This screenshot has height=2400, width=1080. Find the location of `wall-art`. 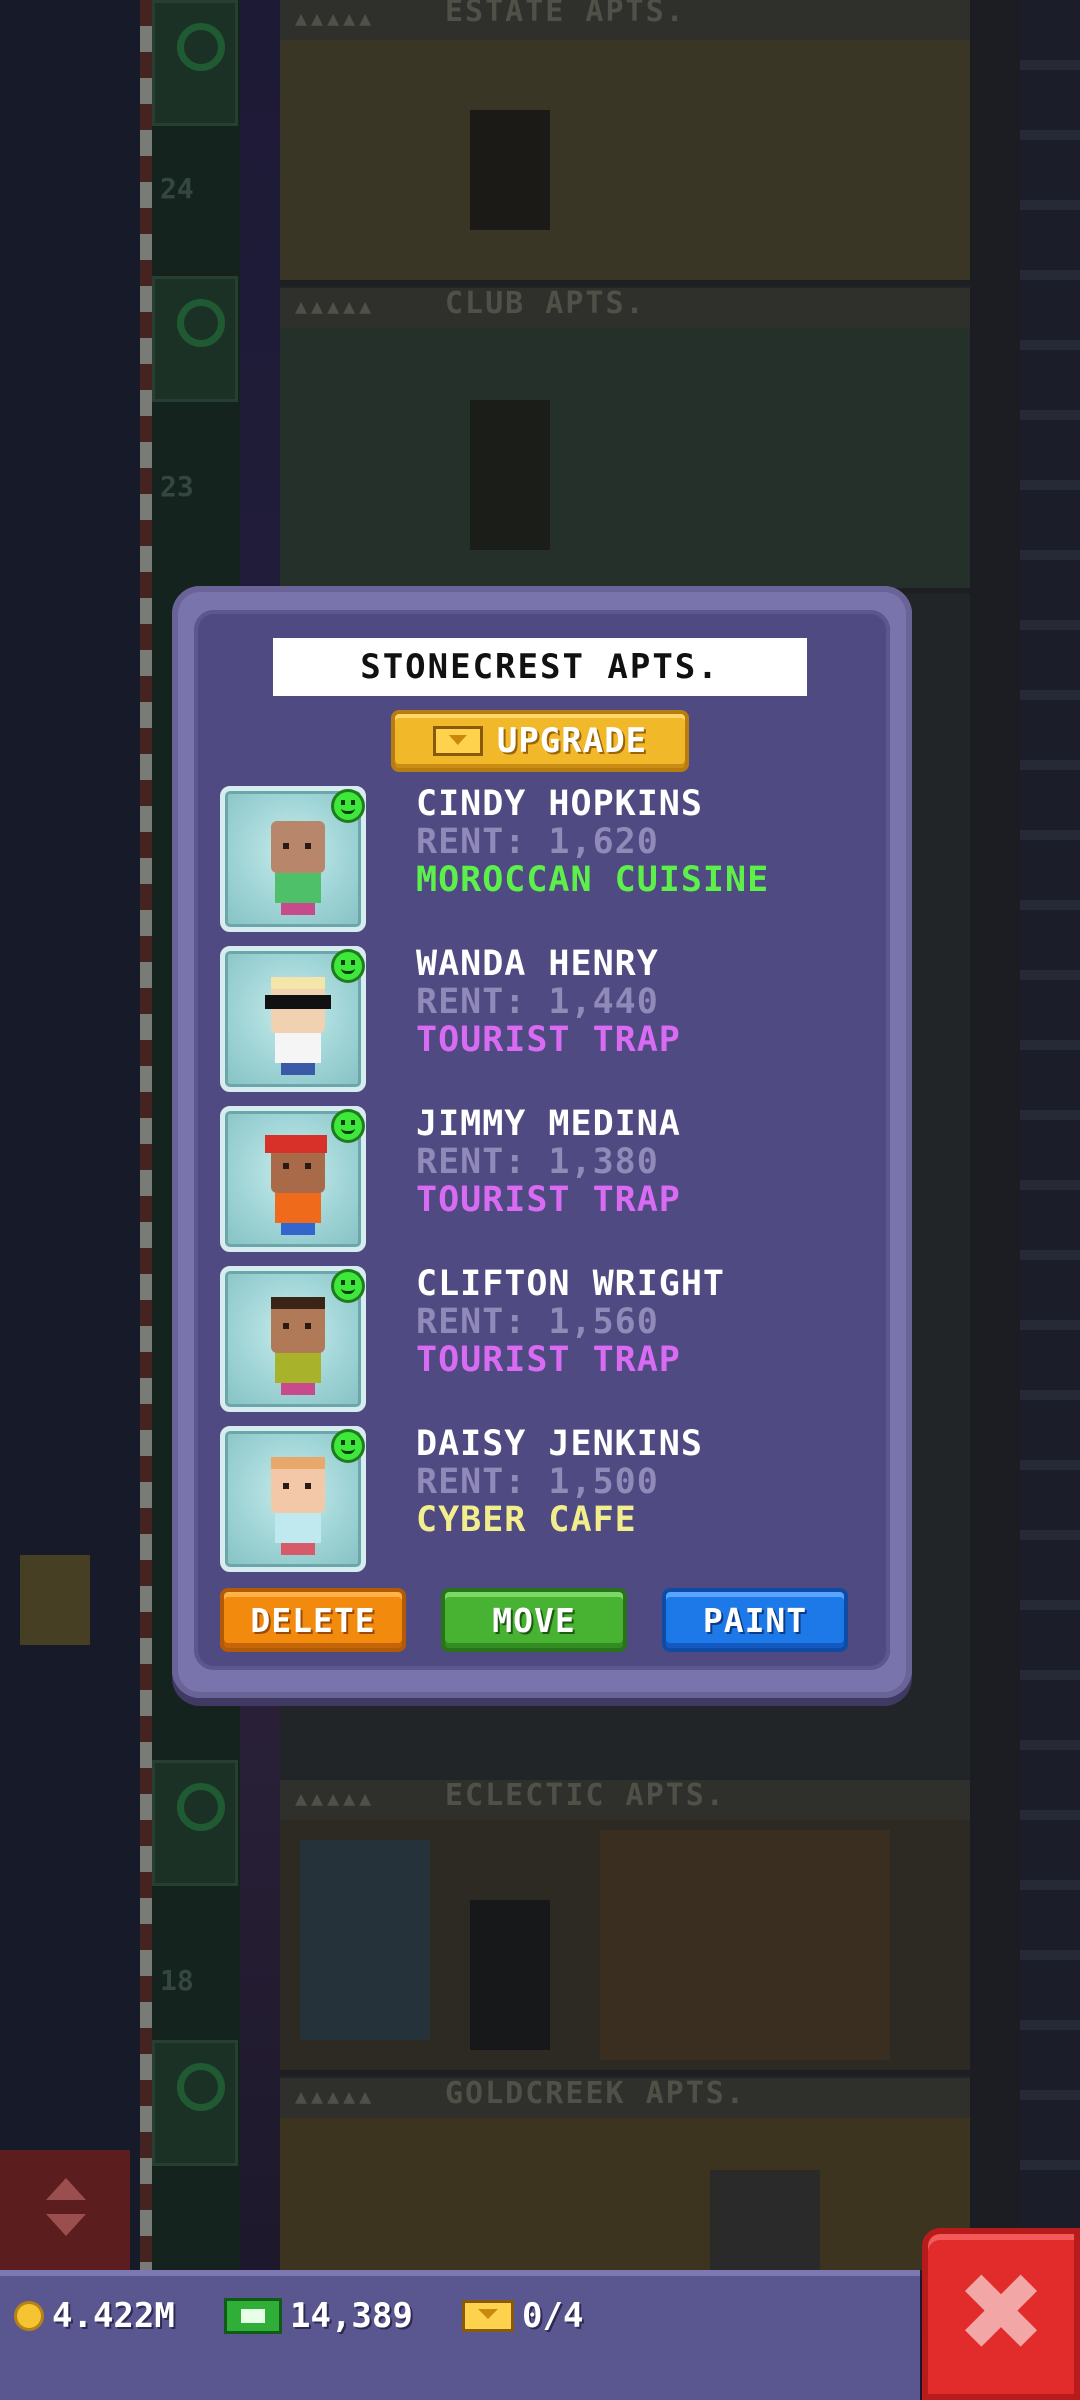

wall-art is located at coordinates (365, 1940).